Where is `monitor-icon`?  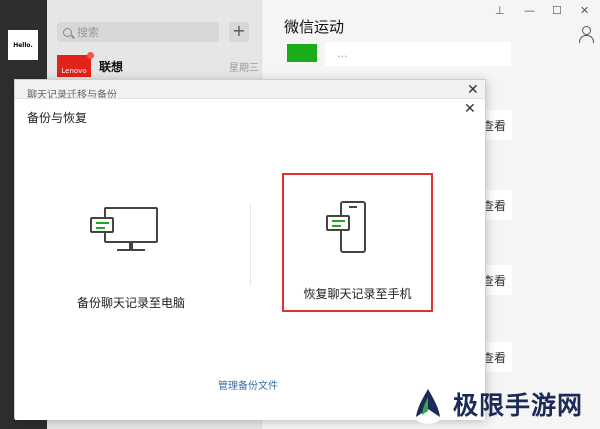 monitor-icon is located at coordinates (124, 239).